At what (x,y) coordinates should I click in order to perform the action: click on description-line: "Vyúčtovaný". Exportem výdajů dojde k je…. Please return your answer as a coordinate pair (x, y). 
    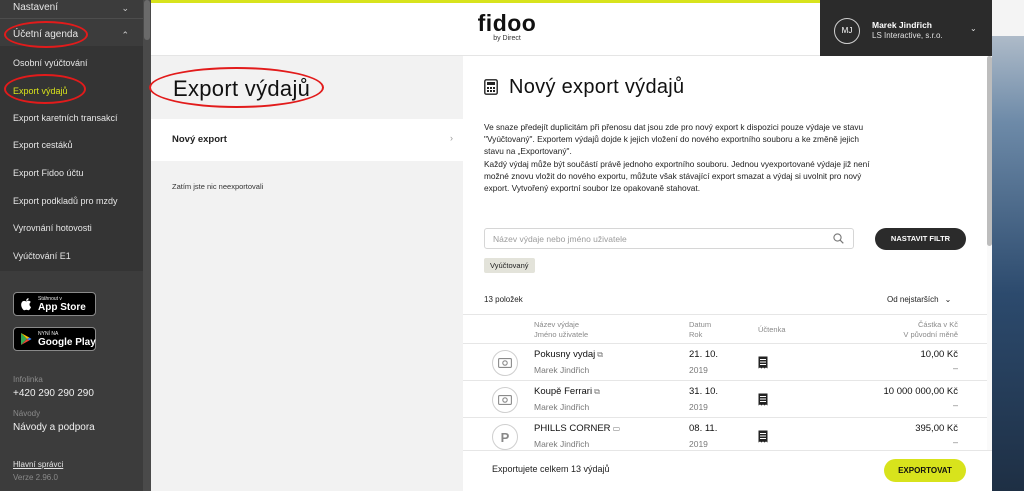
    Looking at the image, I should click on (672, 139).